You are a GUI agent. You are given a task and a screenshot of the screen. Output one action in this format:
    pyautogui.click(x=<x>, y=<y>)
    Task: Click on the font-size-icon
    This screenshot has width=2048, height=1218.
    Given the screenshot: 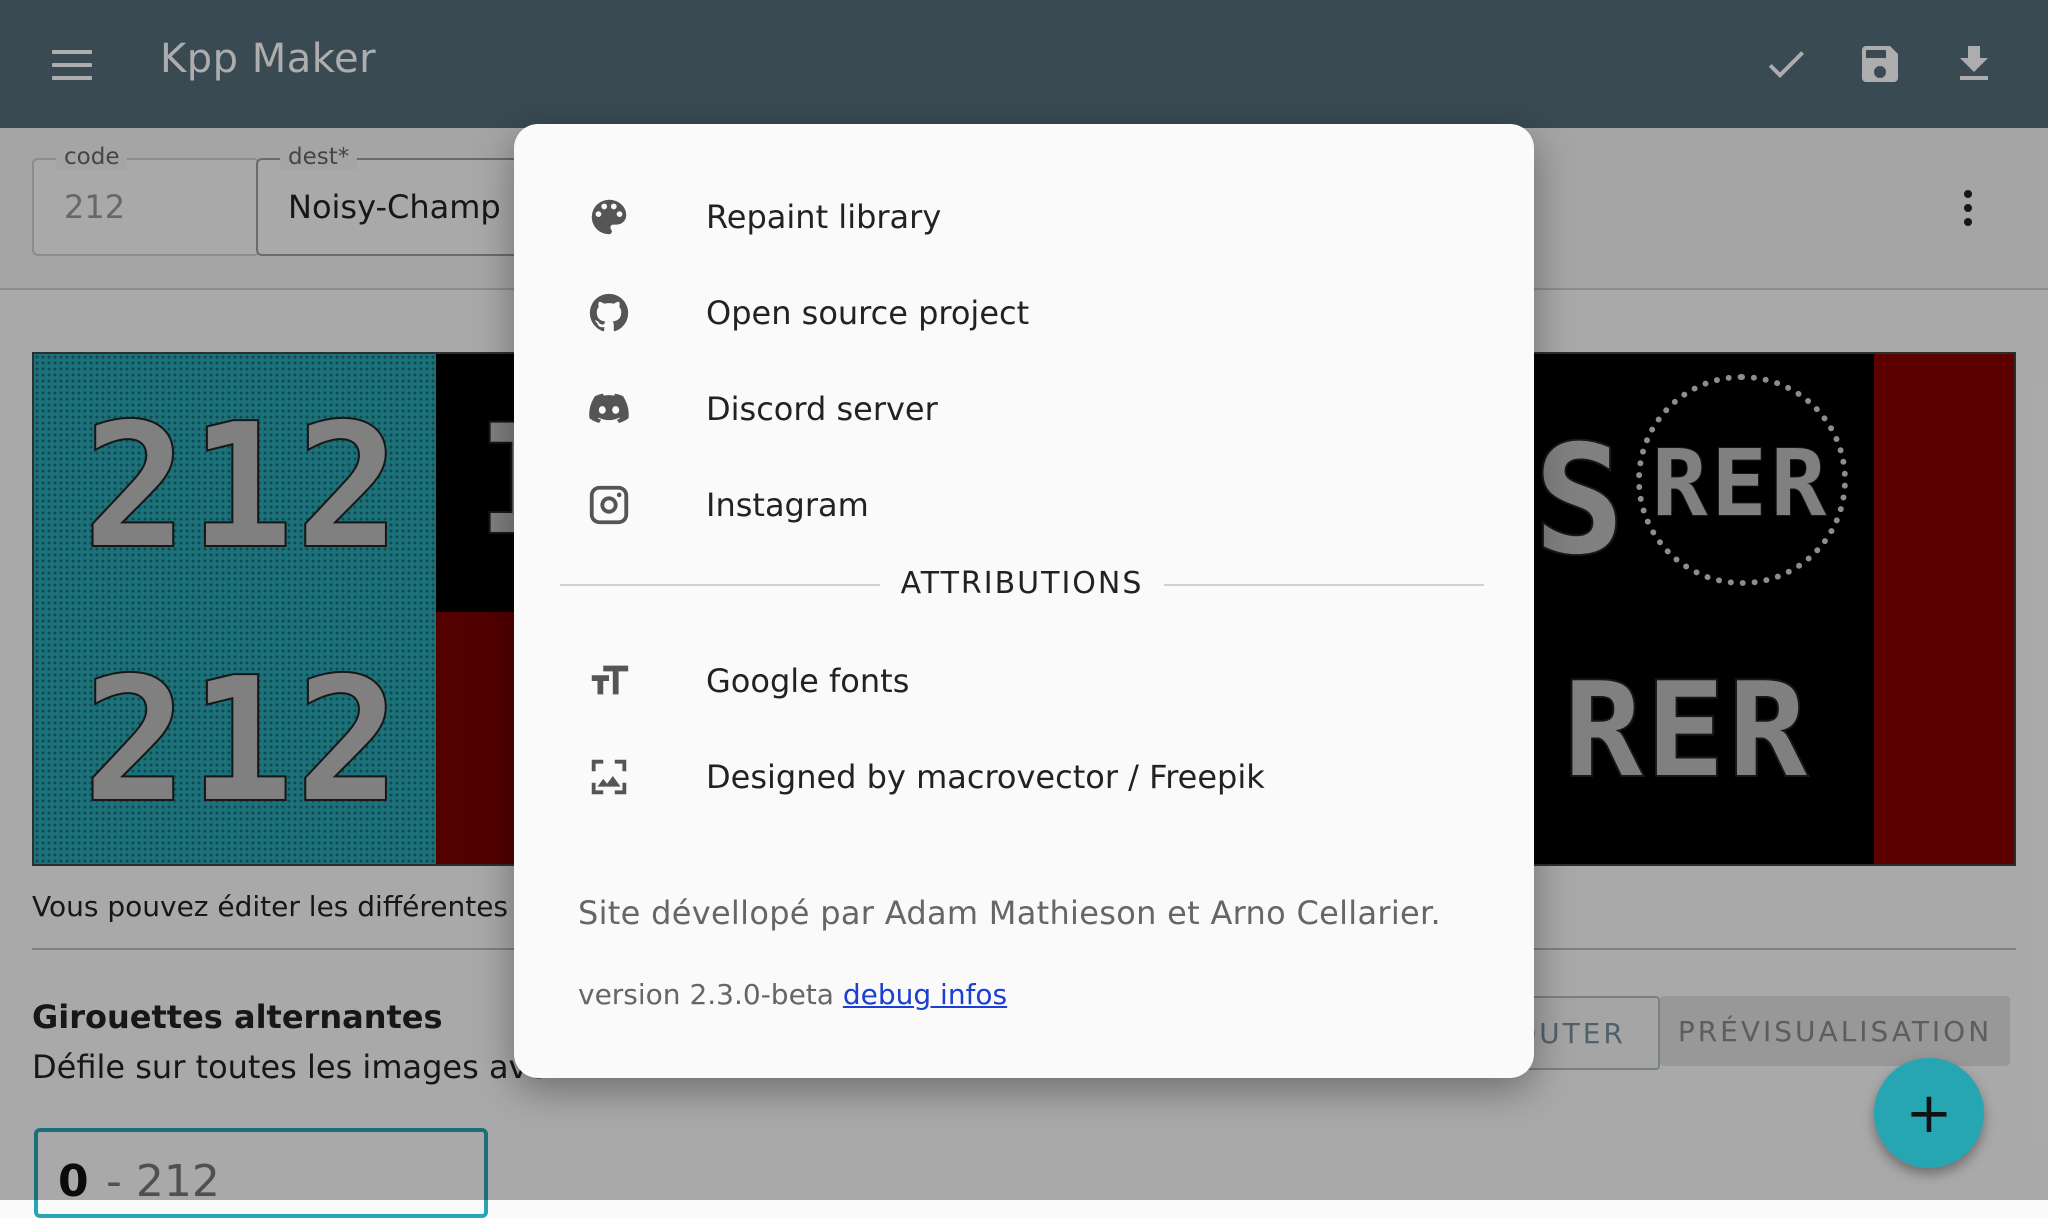 What is the action you would take?
    pyautogui.click(x=609, y=681)
    